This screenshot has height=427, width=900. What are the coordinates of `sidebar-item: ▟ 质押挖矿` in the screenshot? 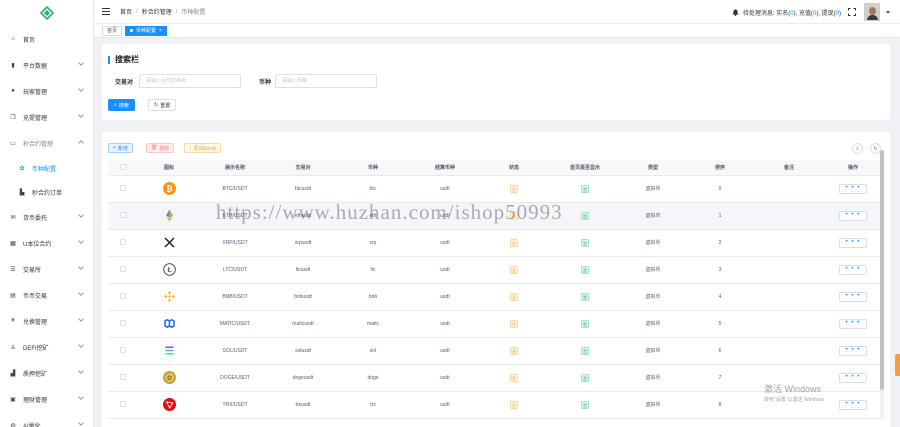 It's located at (46, 373).